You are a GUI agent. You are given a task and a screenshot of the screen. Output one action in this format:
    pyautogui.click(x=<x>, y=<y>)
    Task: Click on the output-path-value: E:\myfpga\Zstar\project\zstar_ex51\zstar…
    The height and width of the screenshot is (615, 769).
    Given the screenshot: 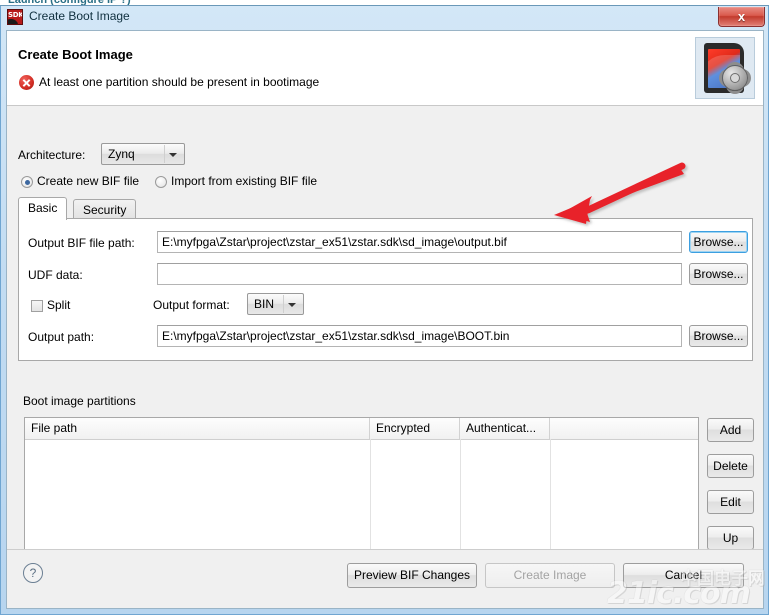 What is the action you would take?
    pyautogui.click(x=336, y=336)
    